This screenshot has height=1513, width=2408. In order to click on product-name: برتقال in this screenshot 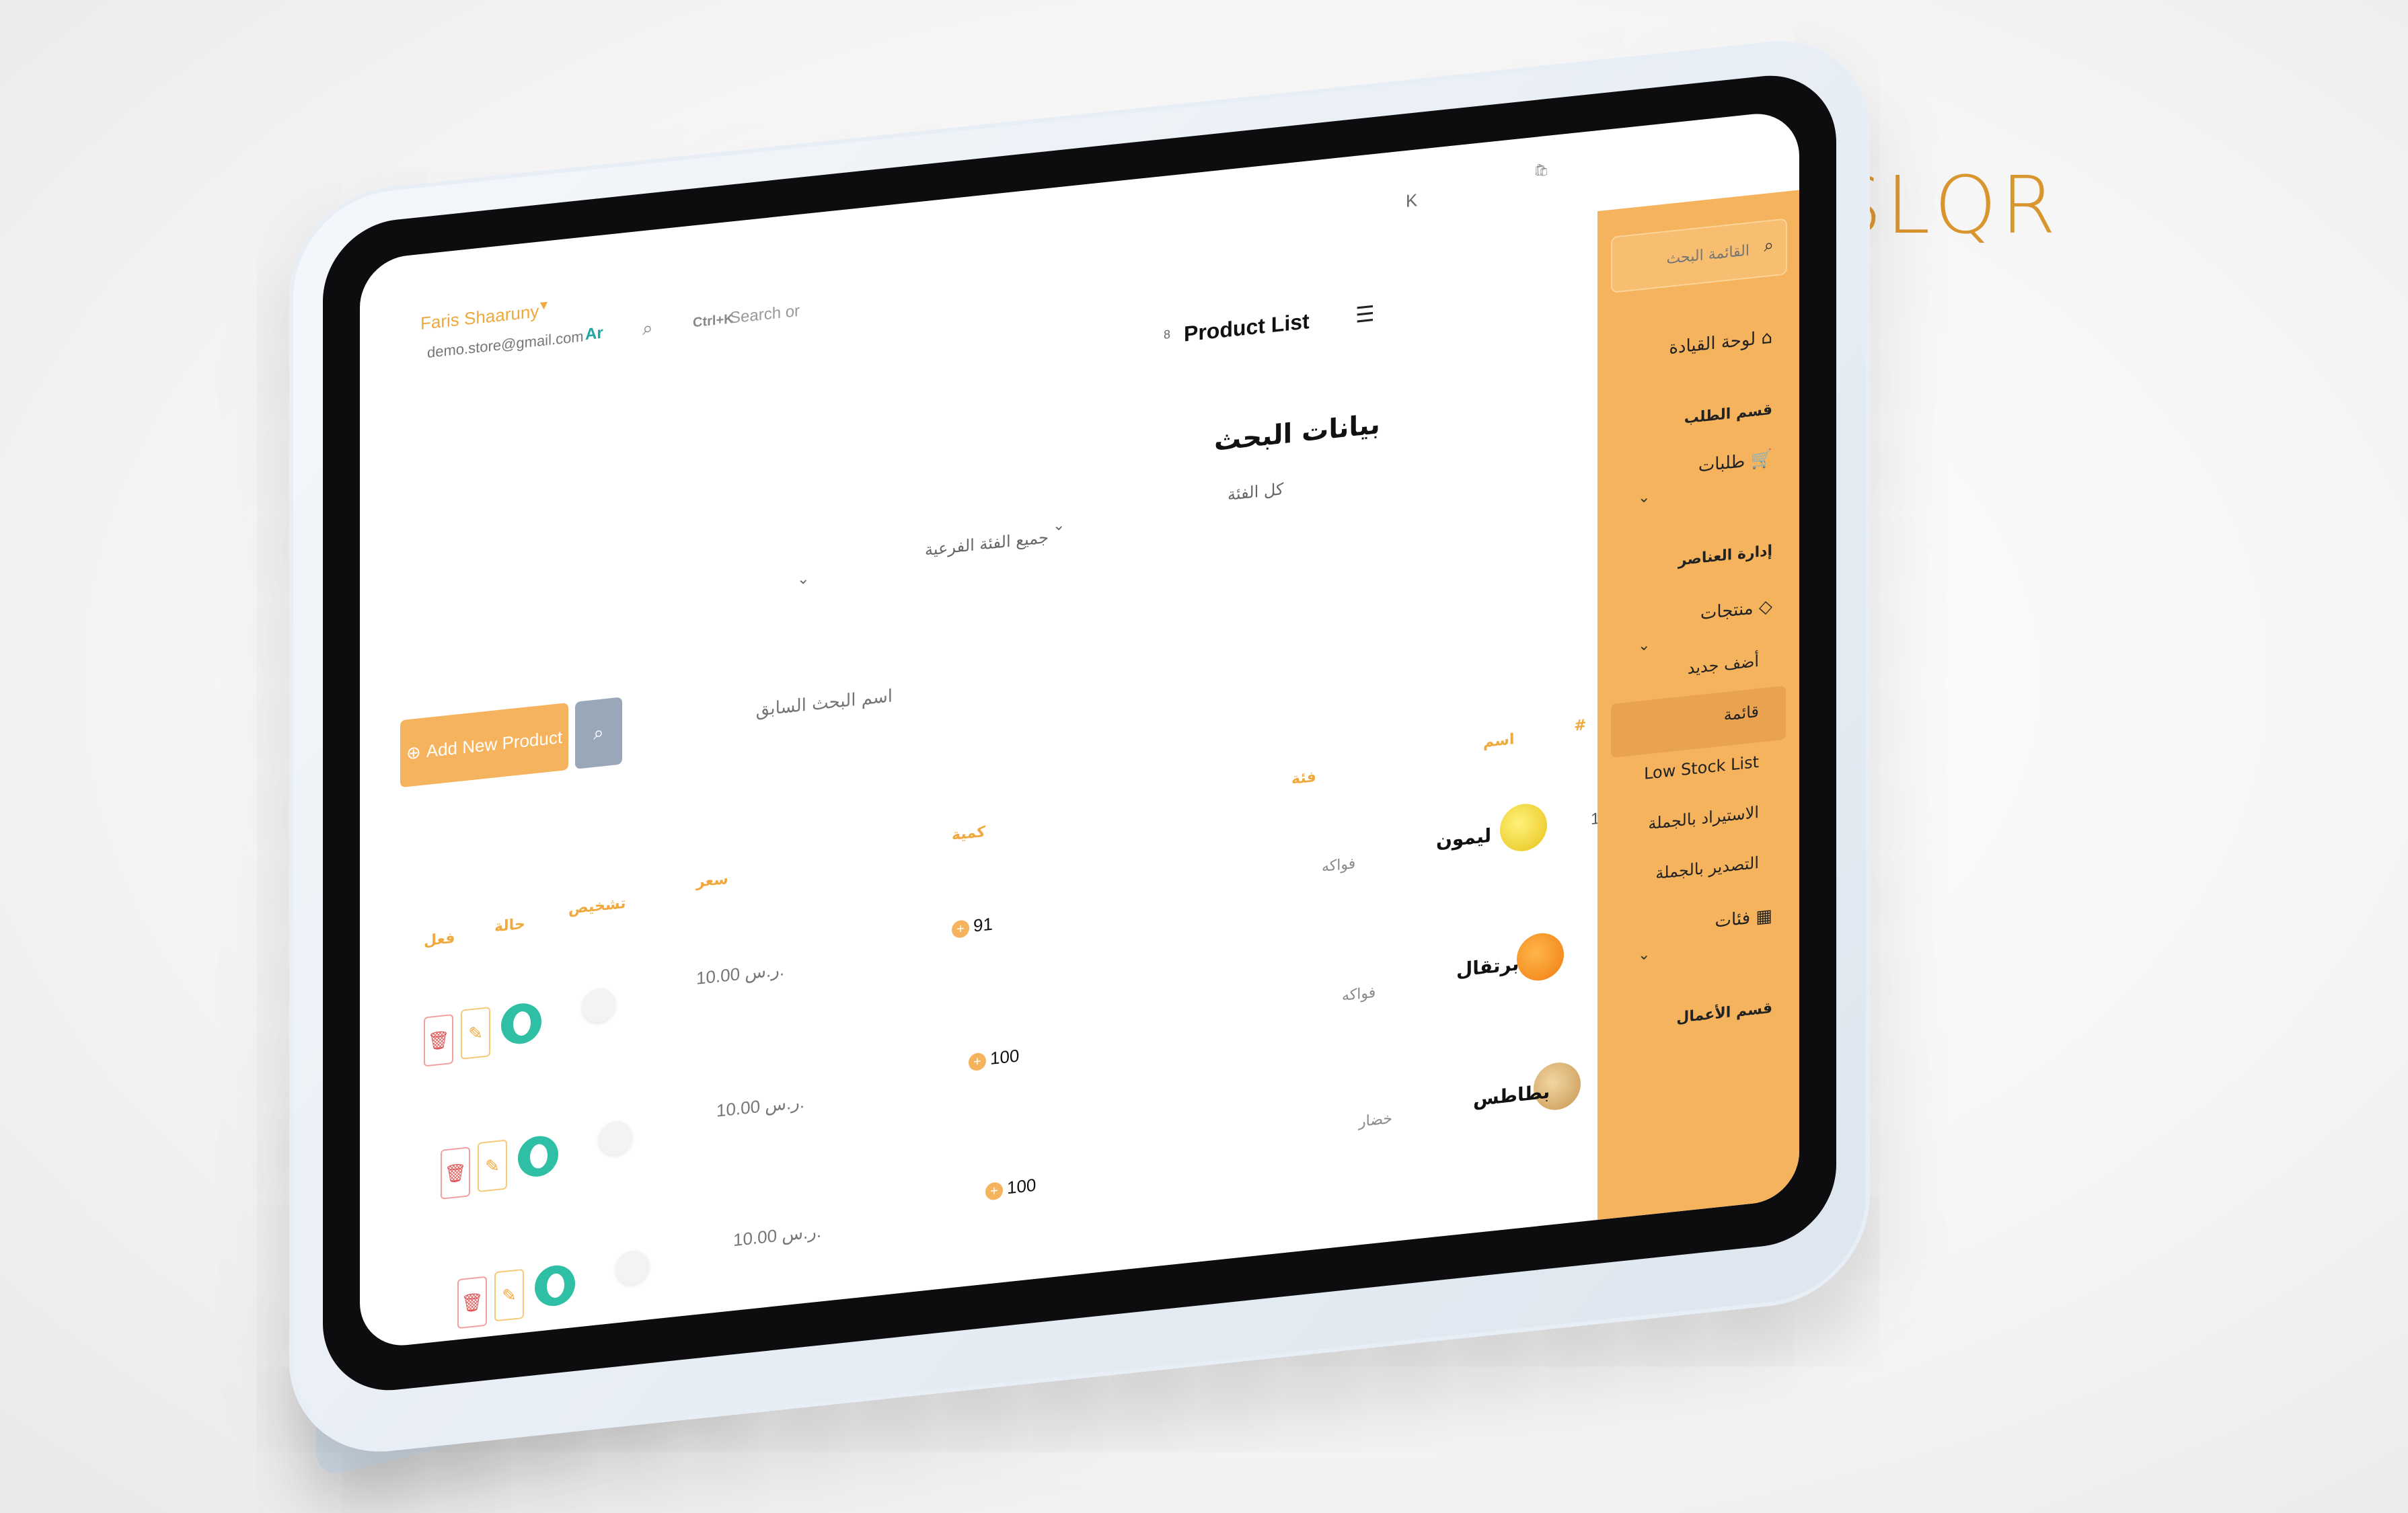, I will do `click(1487, 967)`.